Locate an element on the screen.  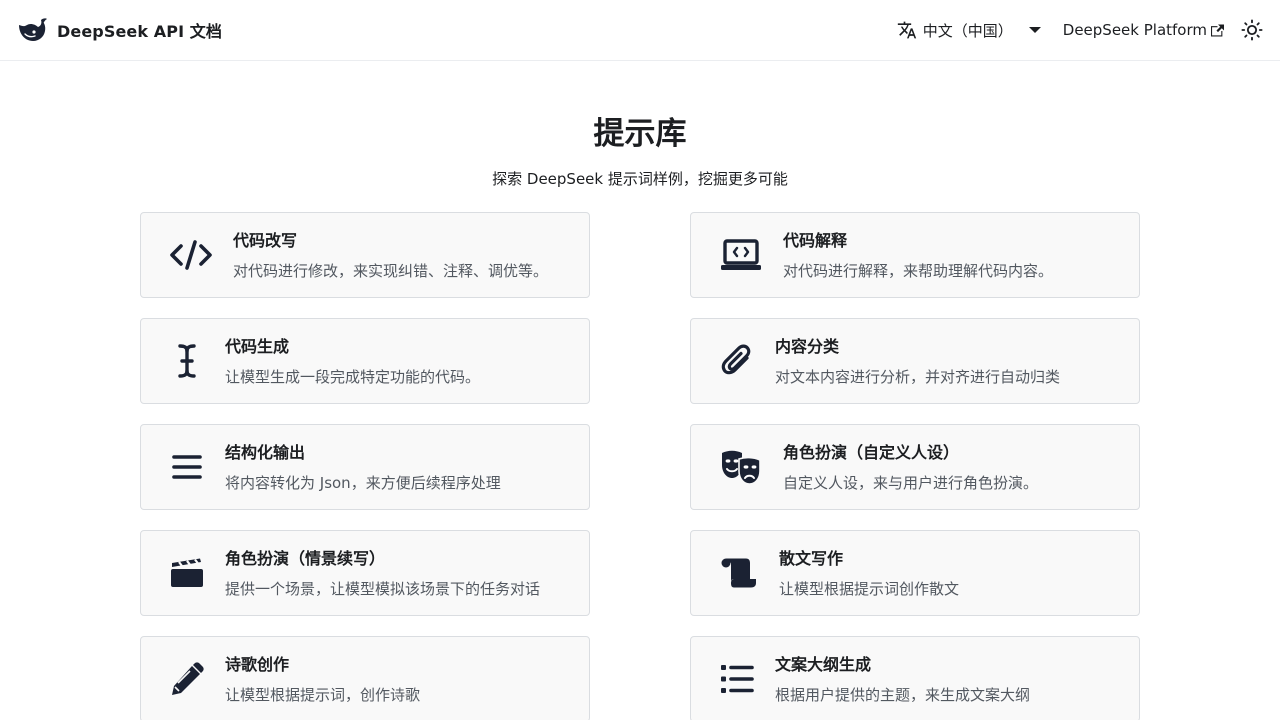
card-description: 对代码进行修改，来实现纠错、注释、调优等。 is located at coordinates (391, 271).